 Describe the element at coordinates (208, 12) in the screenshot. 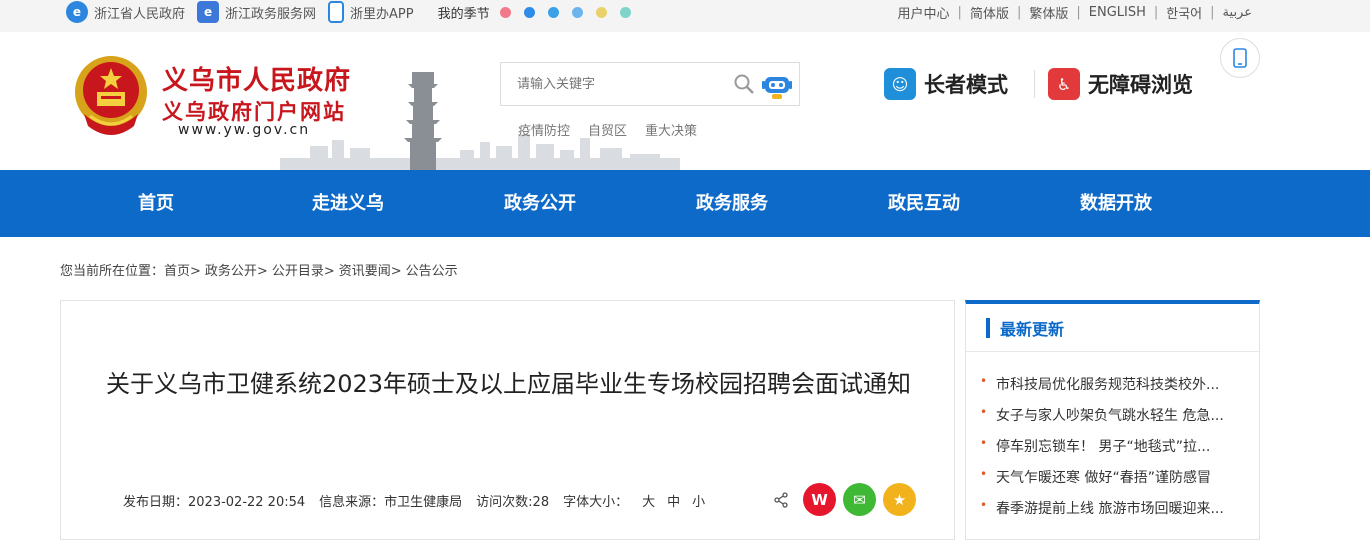

I see `zj-service-icon: e` at that location.